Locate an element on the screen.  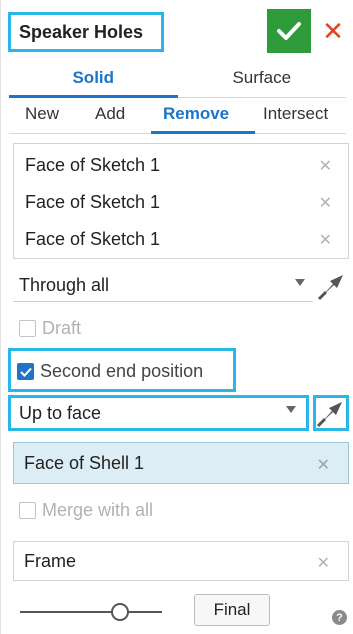
second-end-face-selection: Face of Shell 1 ✕ is located at coordinates (181, 463).